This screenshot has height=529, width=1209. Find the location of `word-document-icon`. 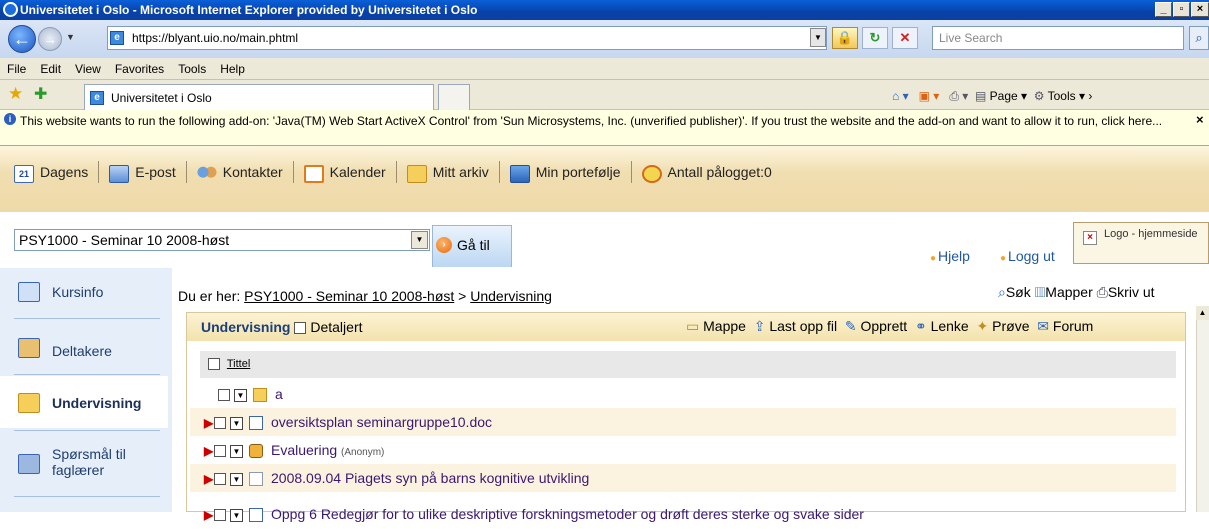

word-document-icon is located at coordinates (256, 515).